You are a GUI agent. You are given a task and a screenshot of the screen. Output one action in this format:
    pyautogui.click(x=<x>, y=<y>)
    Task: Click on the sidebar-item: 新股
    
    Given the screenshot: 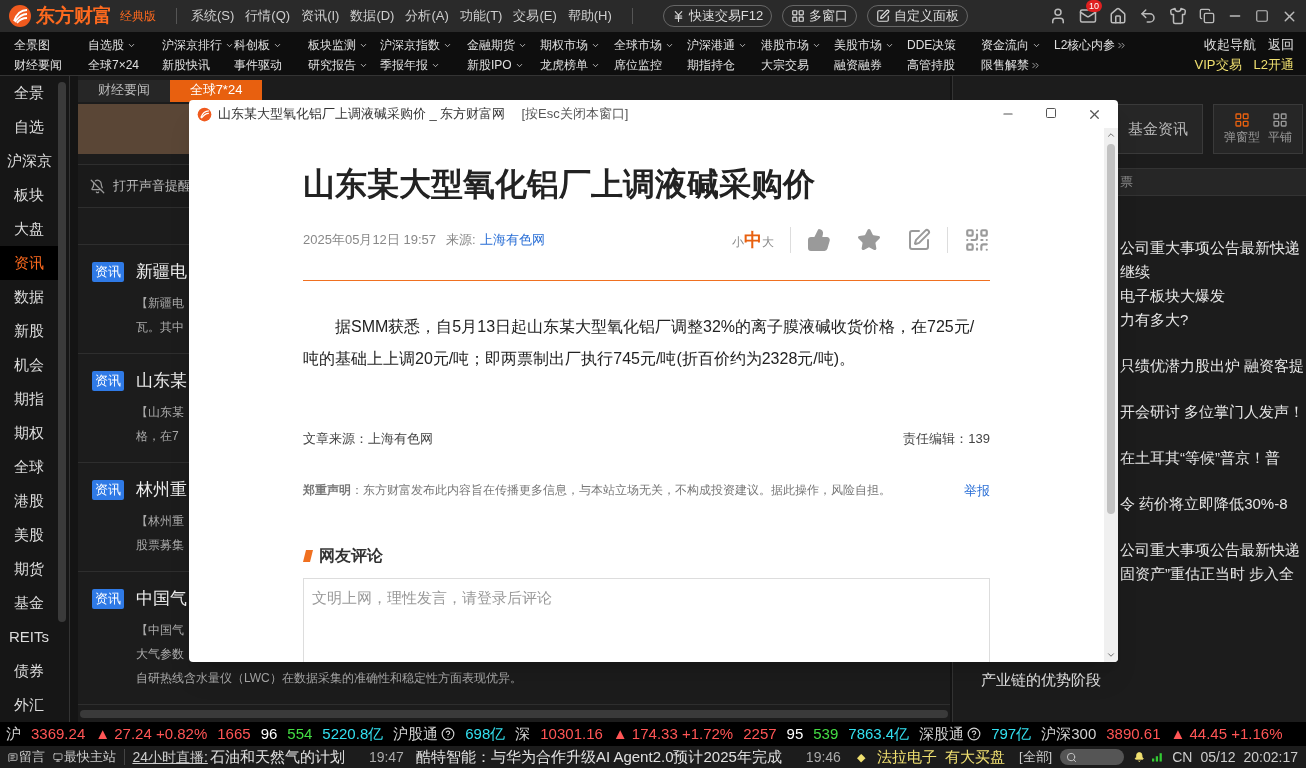 What is the action you would take?
    pyautogui.click(x=29, y=331)
    